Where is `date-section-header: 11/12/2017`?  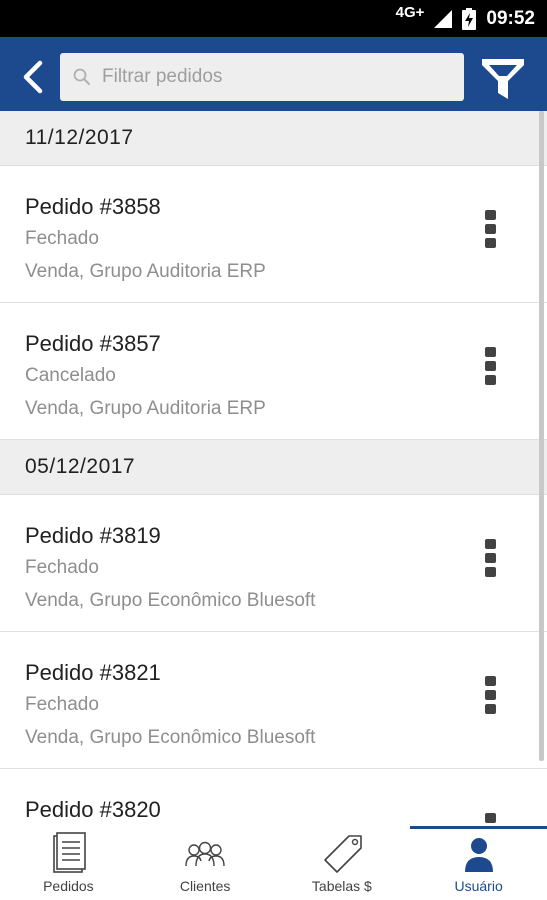
date-section-header: 11/12/2017 is located at coordinates (273, 138).